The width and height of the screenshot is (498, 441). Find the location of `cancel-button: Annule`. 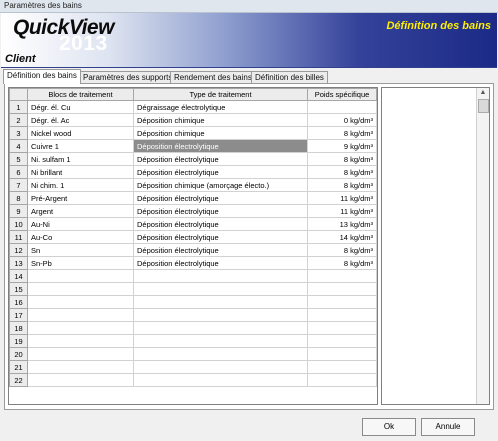

cancel-button: Annule is located at coordinates (448, 427).